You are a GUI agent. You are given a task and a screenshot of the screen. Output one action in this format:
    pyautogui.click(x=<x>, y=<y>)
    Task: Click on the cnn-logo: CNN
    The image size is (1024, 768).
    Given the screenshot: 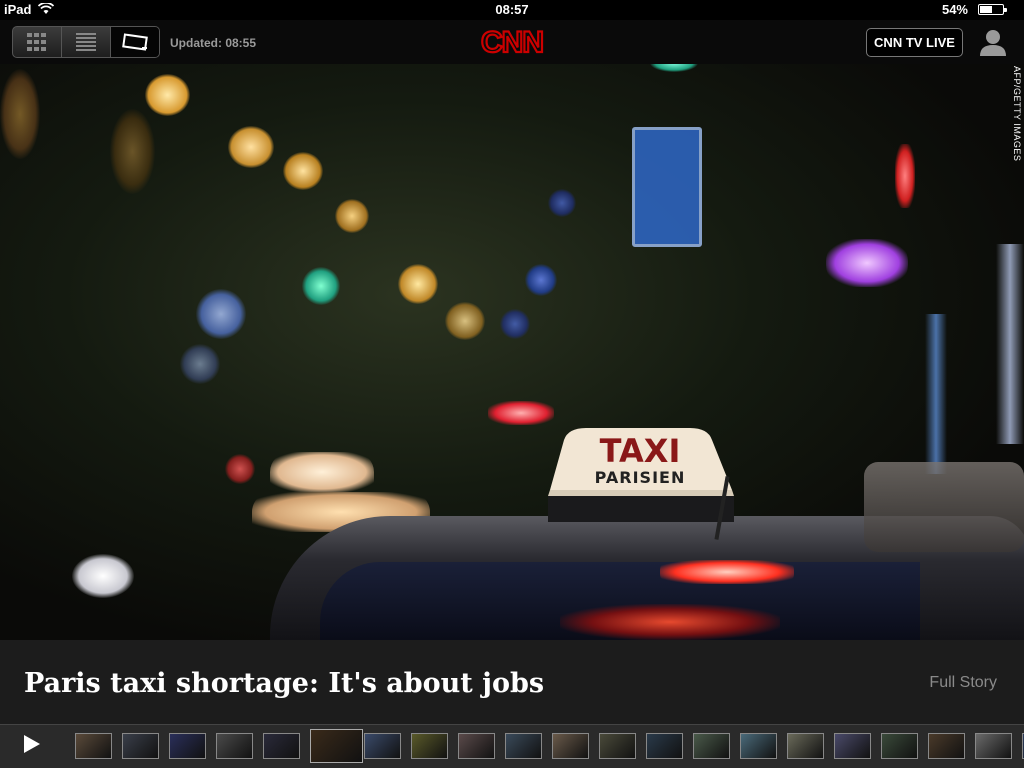 What is the action you would take?
    pyautogui.click(x=512, y=42)
    